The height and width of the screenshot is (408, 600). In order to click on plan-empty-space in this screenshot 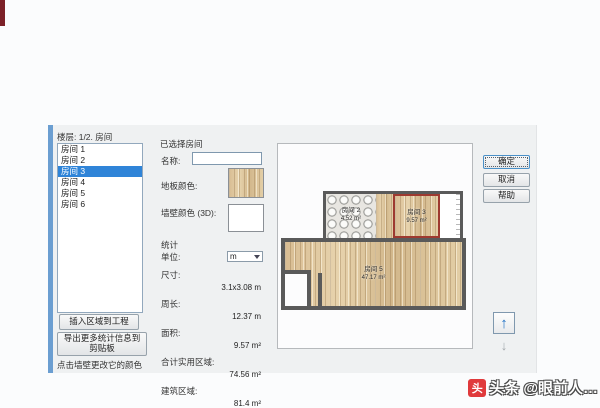, I will do `click(450, 216)`.